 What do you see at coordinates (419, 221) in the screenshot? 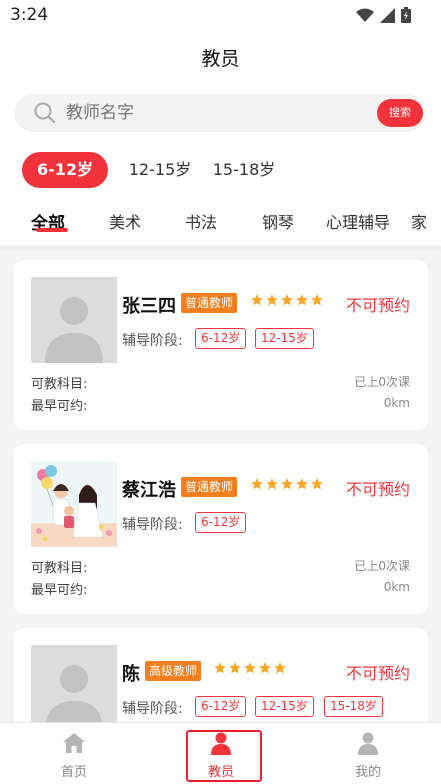
I see `tab-family: 家` at bounding box center [419, 221].